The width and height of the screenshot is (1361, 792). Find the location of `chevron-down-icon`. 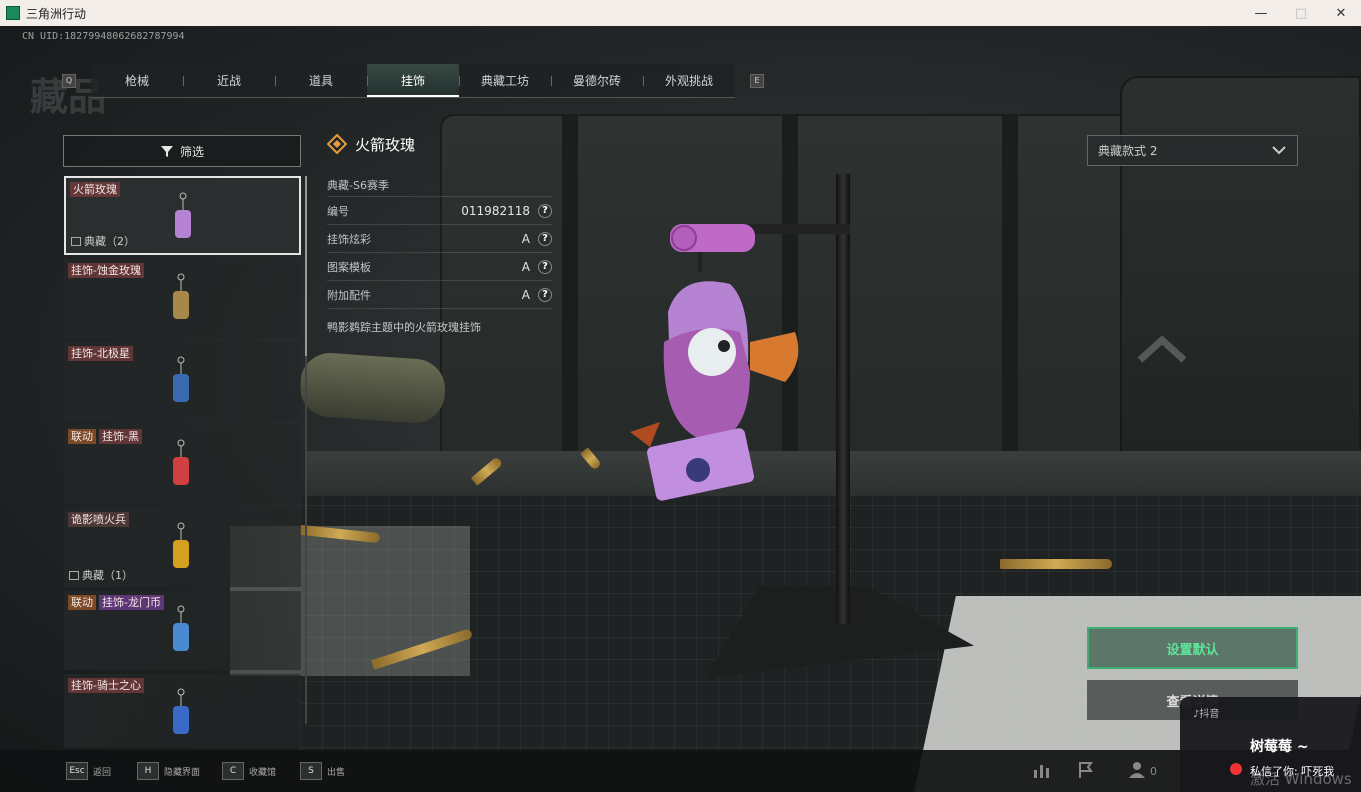

chevron-down-icon is located at coordinates (1279, 150).